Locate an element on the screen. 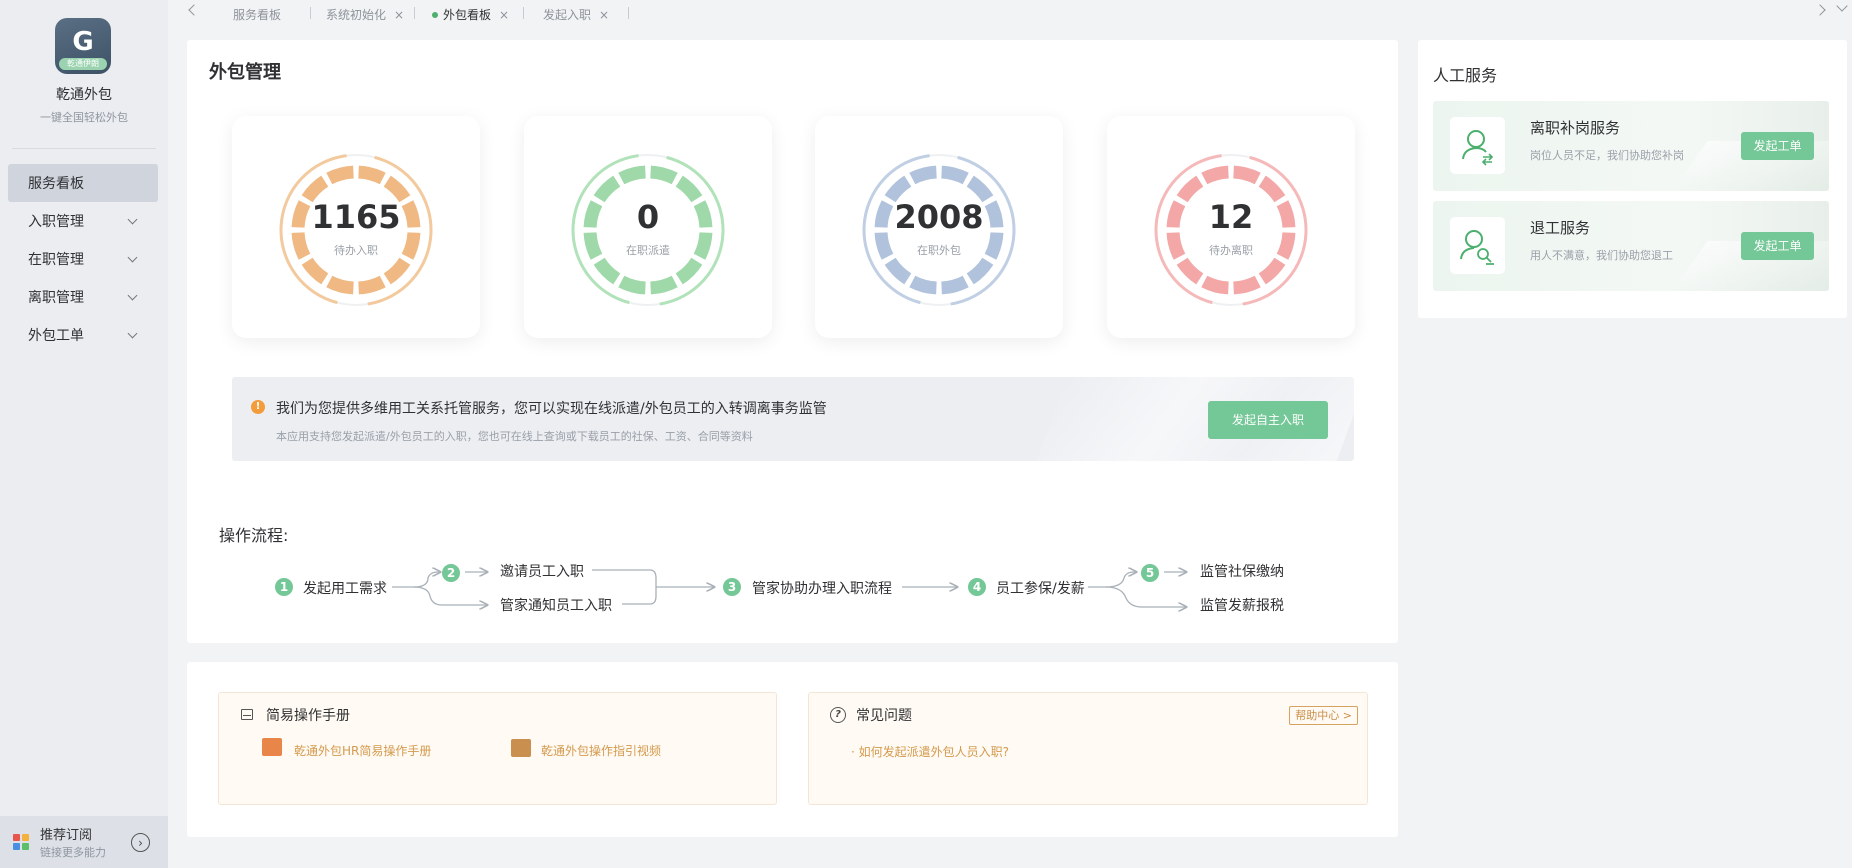  flow-step-text: 发起用工需求 is located at coordinates (345, 589).